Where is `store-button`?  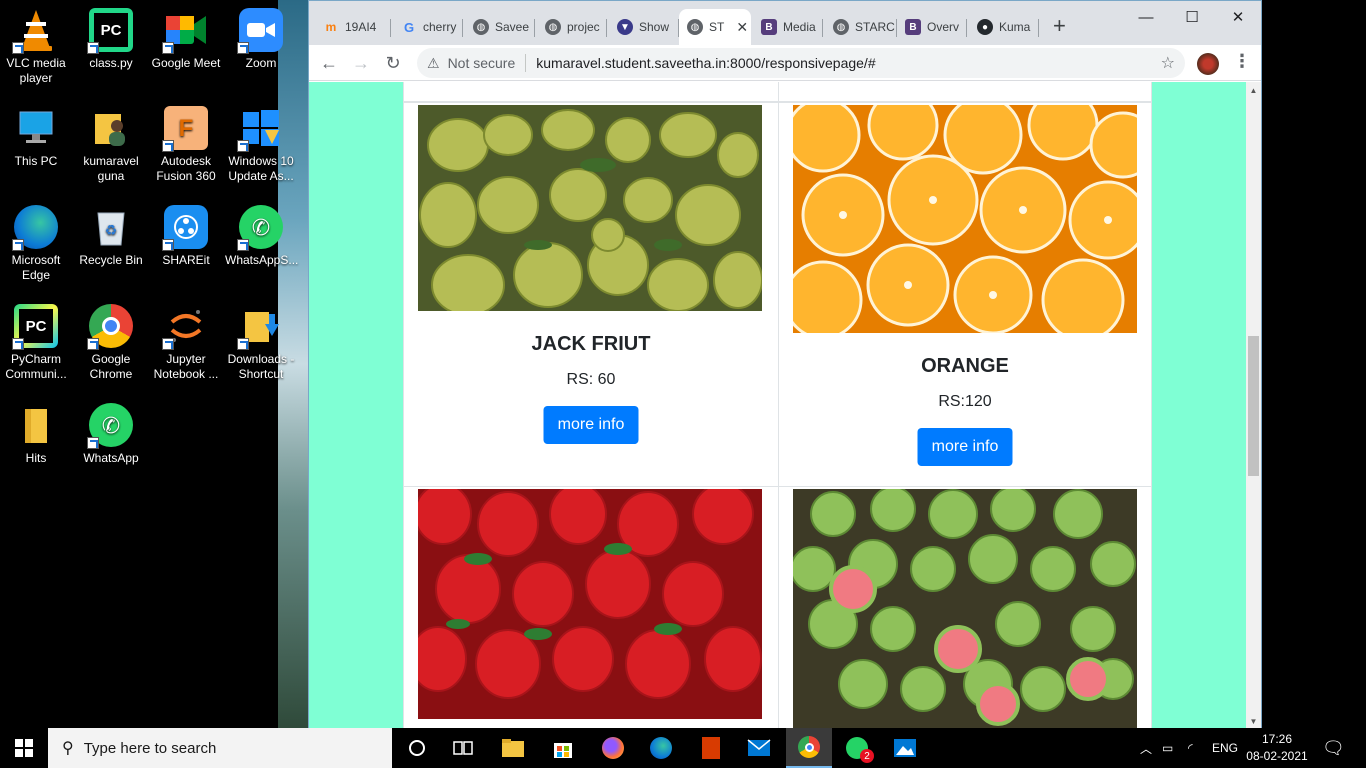
store-button is located at coordinates (563, 748).